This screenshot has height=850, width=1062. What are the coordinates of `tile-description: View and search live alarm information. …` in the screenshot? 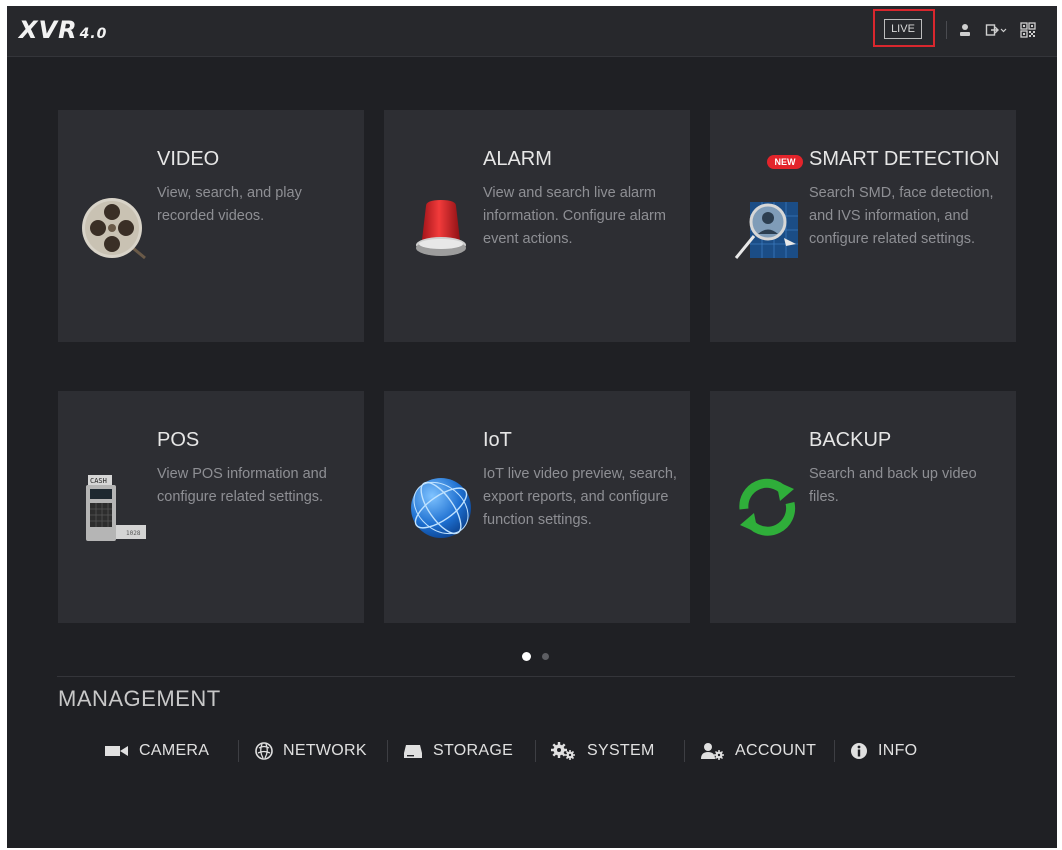 It's located at (574, 216).